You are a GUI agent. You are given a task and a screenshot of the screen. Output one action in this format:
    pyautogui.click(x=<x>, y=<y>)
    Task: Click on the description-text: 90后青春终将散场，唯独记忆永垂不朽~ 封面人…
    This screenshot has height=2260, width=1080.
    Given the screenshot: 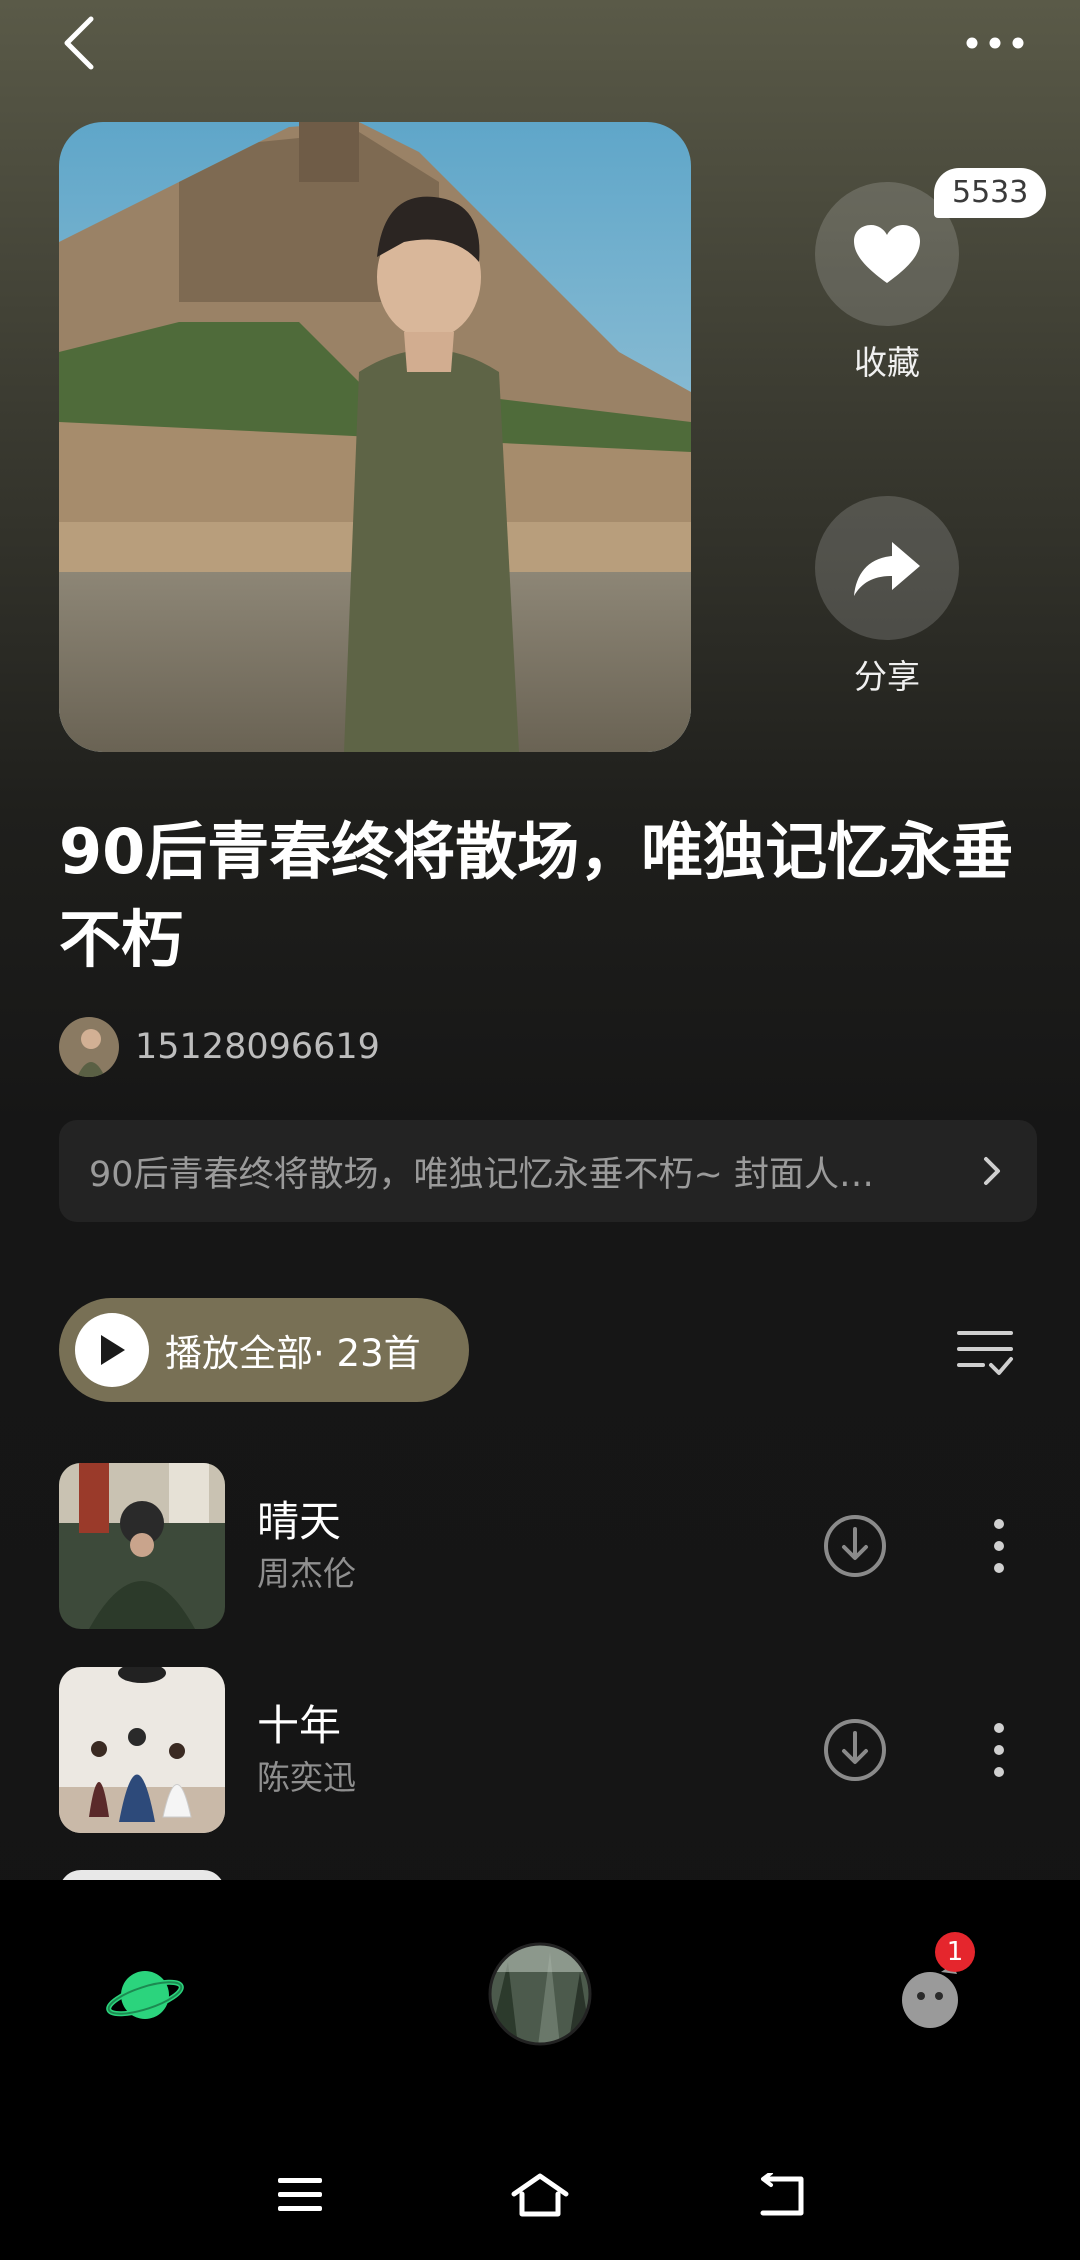 What is the action you would take?
    pyautogui.click(x=481, y=1174)
    